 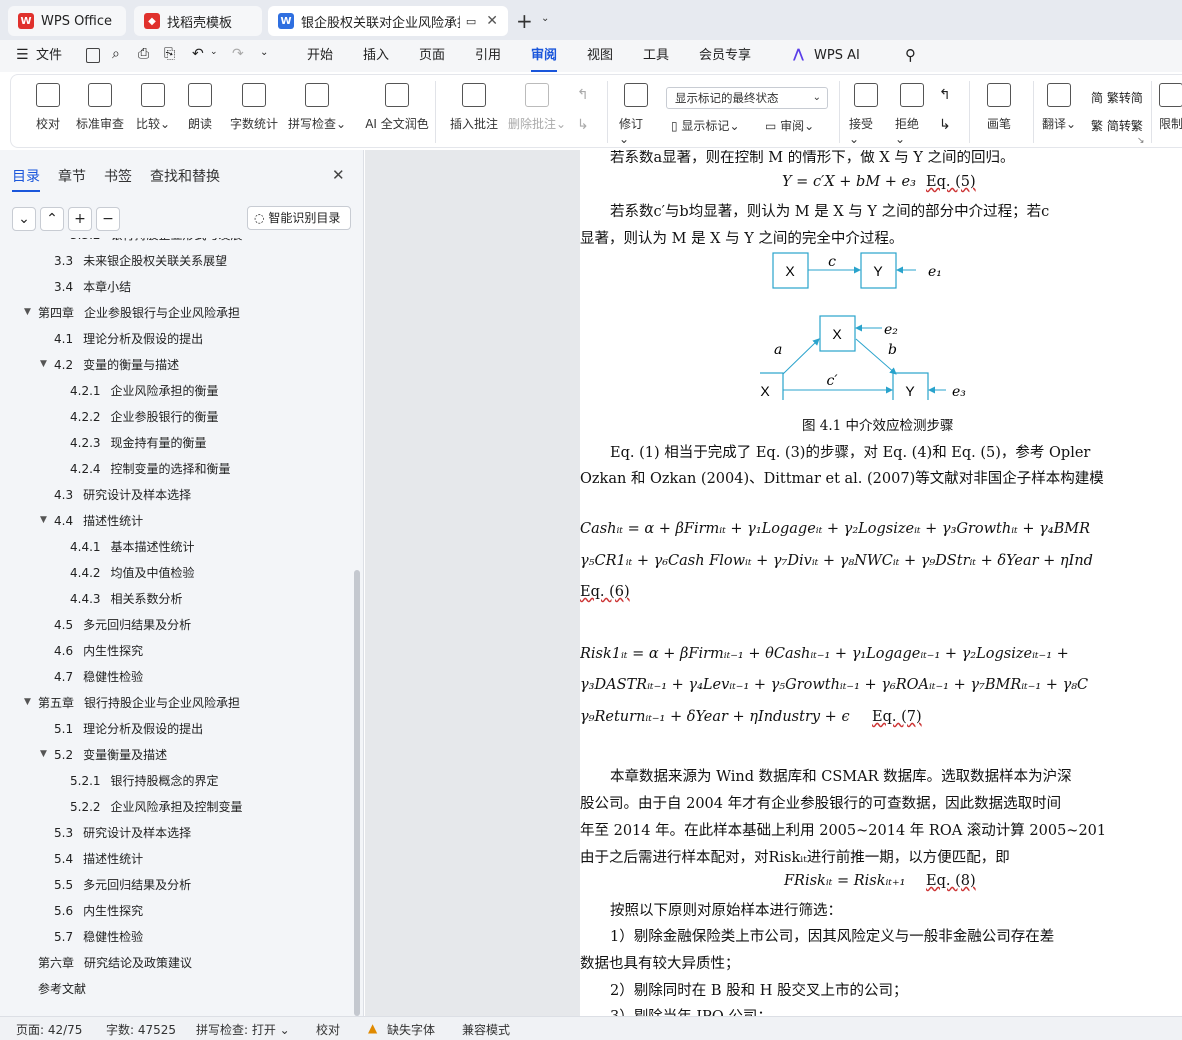 What do you see at coordinates (139, 312) in the screenshot?
I see `toc-item: 第四章 企业参股银行与企业风险承担` at bounding box center [139, 312].